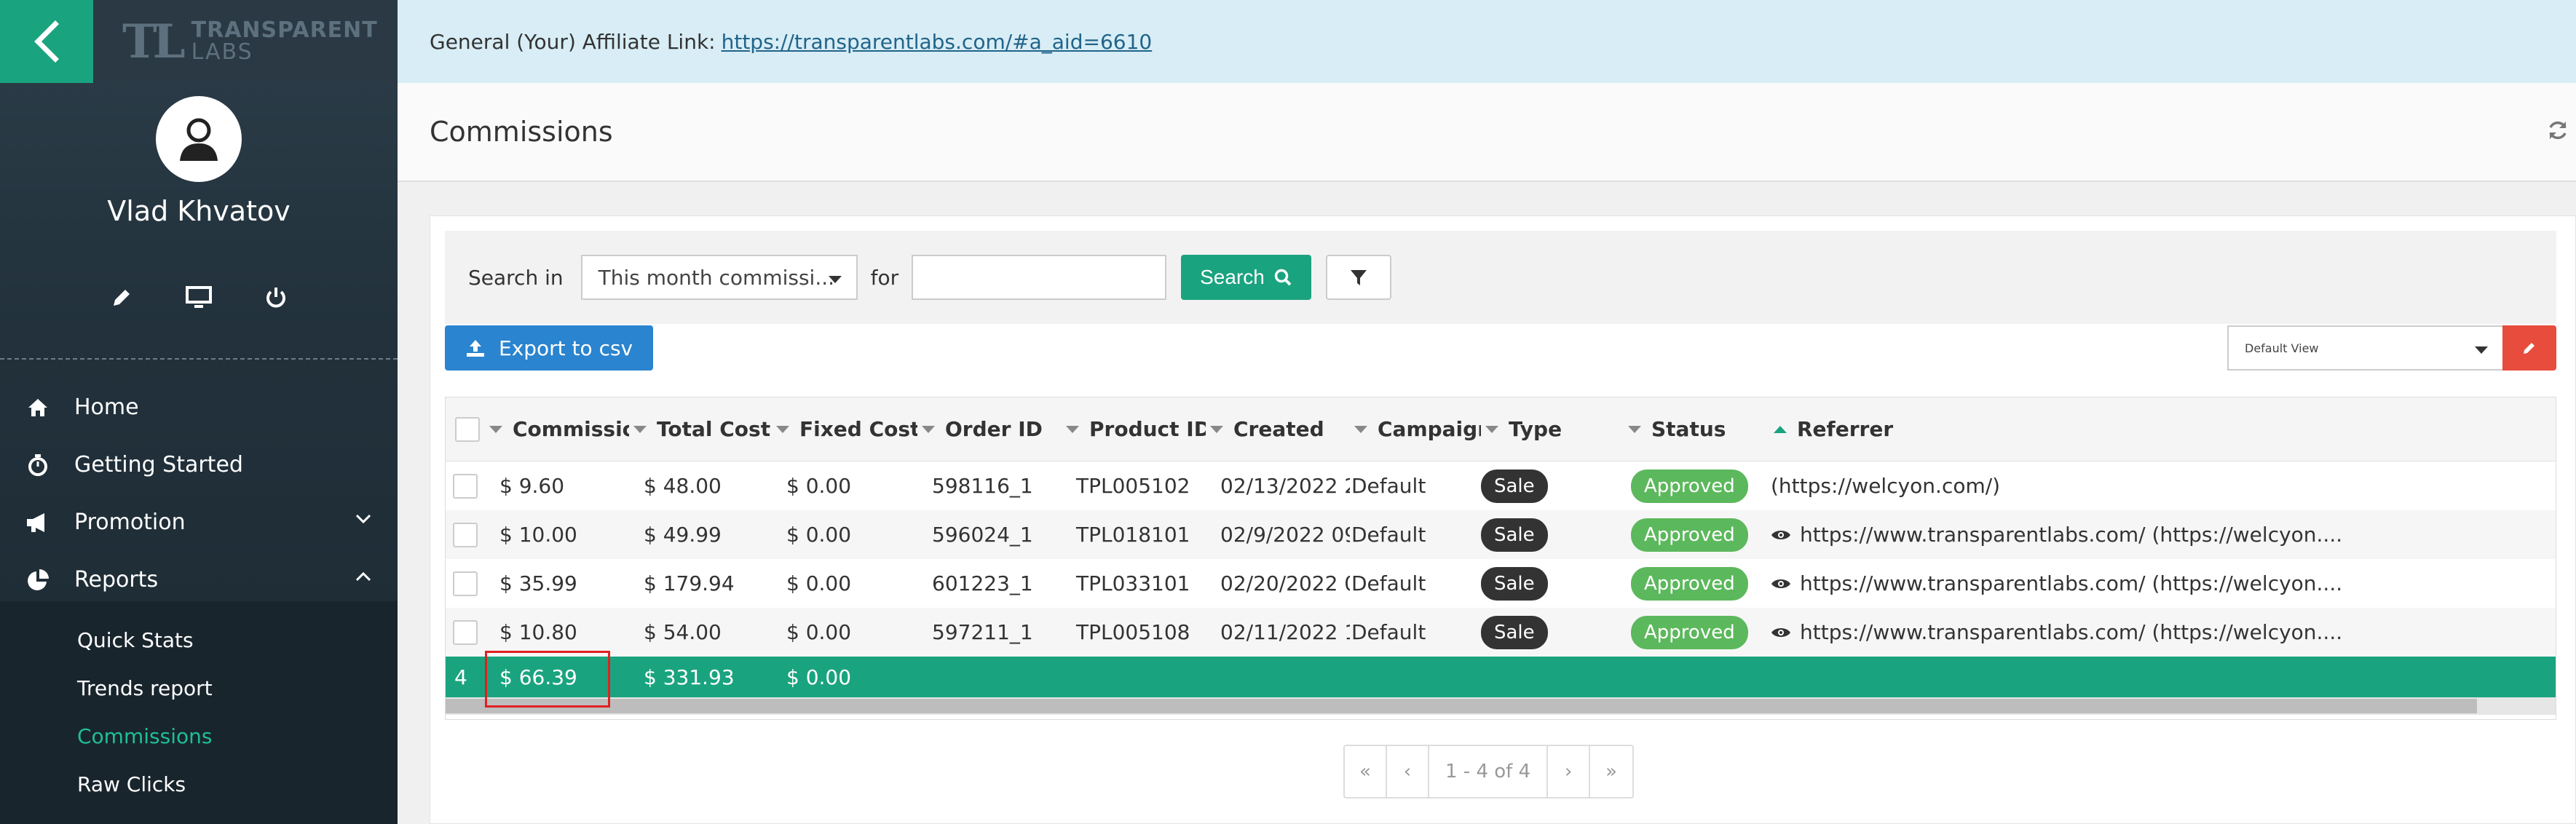 Image resolution: width=2576 pixels, height=824 pixels. I want to click on select-all-checkbox, so click(468, 429).